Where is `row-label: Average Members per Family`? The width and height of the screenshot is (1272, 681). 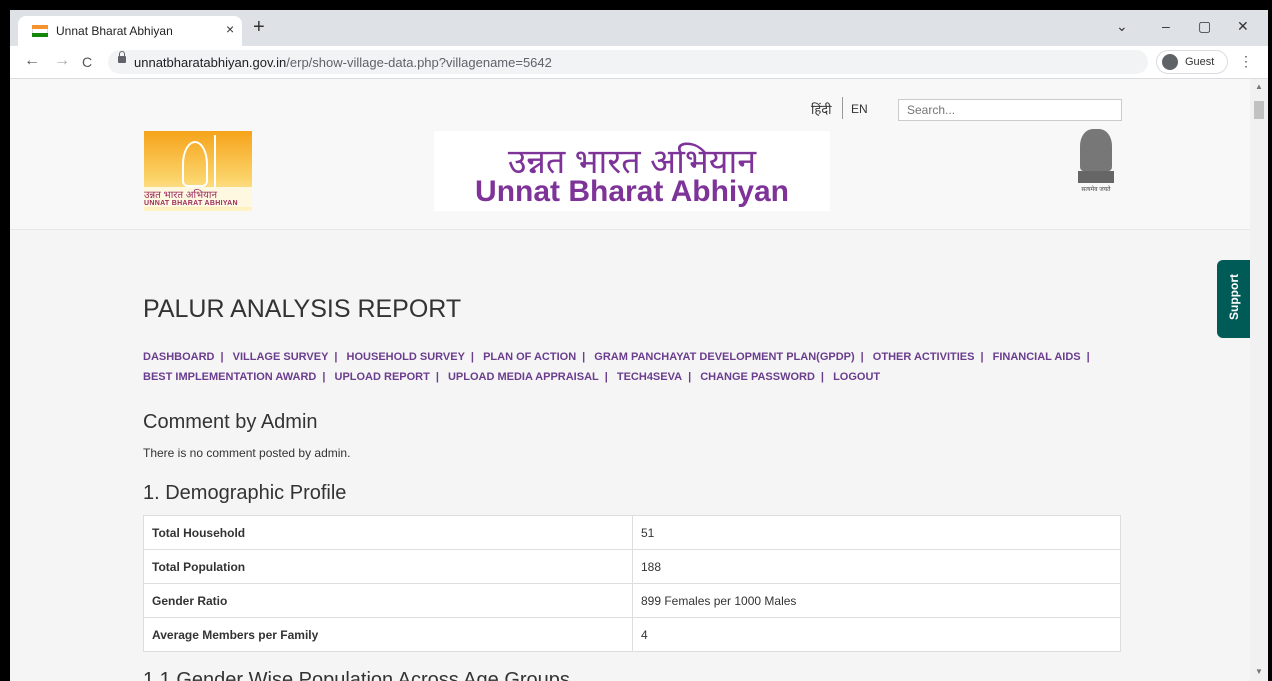 row-label: Average Members per Family is located at coordinates (388, 634).